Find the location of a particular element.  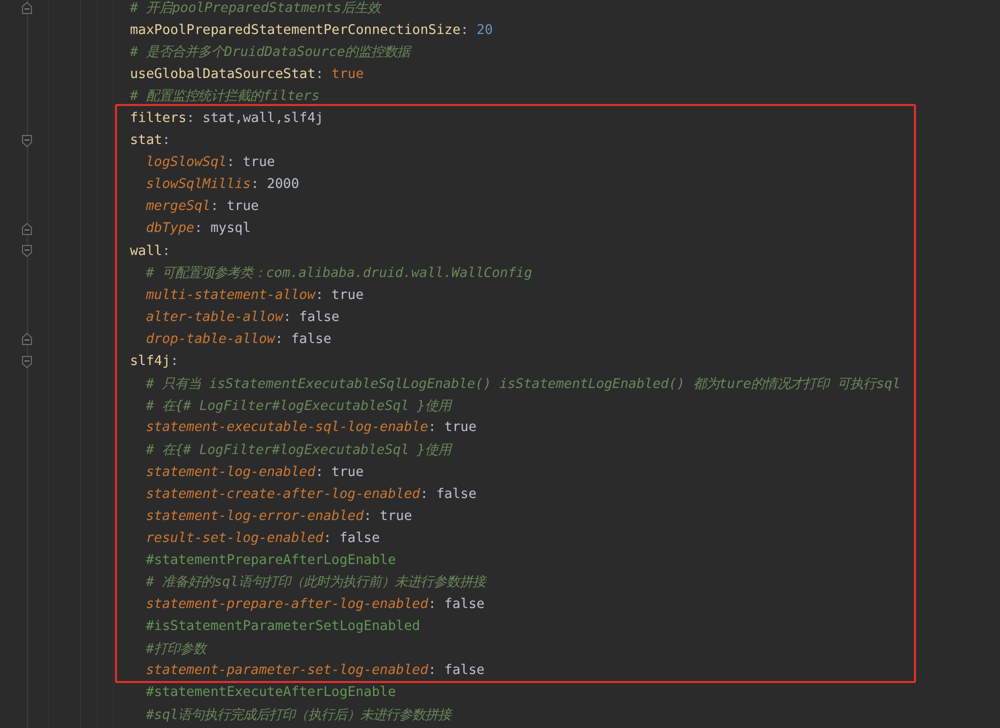

yaml-key: stat: is located at coordinates (150, 140).